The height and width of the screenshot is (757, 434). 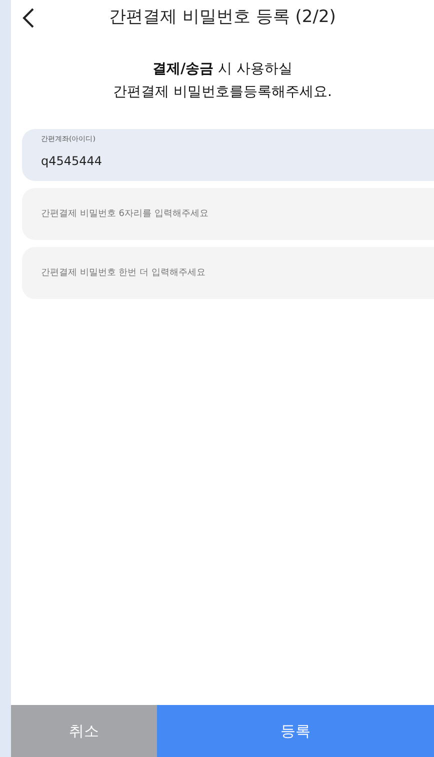 I want to click on field-value: q4545444, so click(x=72, y=161).